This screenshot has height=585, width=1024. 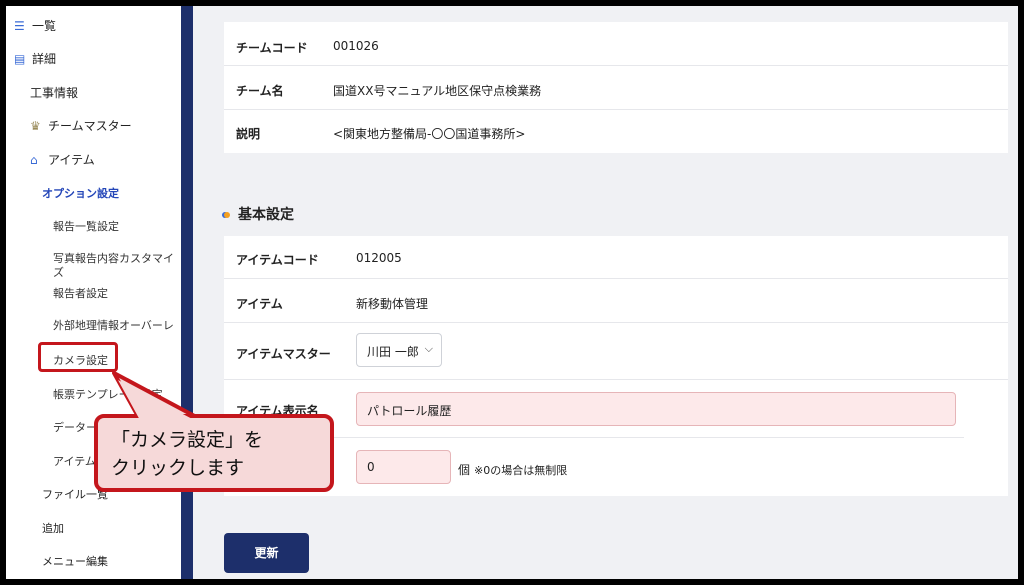 I want to click on sidebar-item-camera-settings: カメラ設定, so click(x=80, y=360).